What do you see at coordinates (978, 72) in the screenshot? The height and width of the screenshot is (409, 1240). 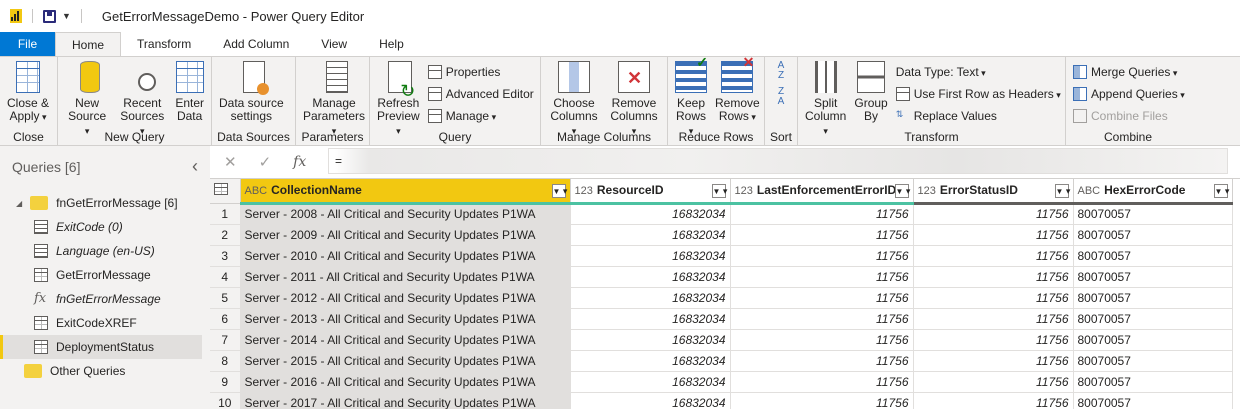 I see `data-type-dropdown: Data Type: Text` at bounding box center [978, 72].